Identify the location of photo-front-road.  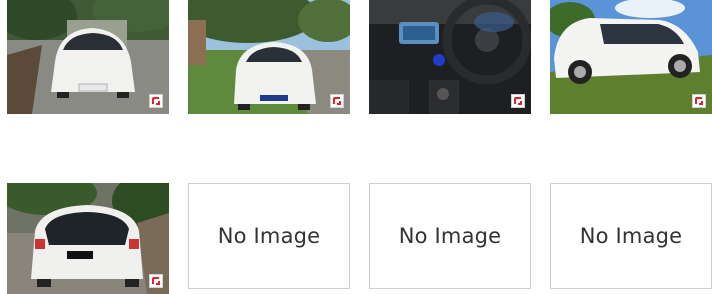
(88, 57).